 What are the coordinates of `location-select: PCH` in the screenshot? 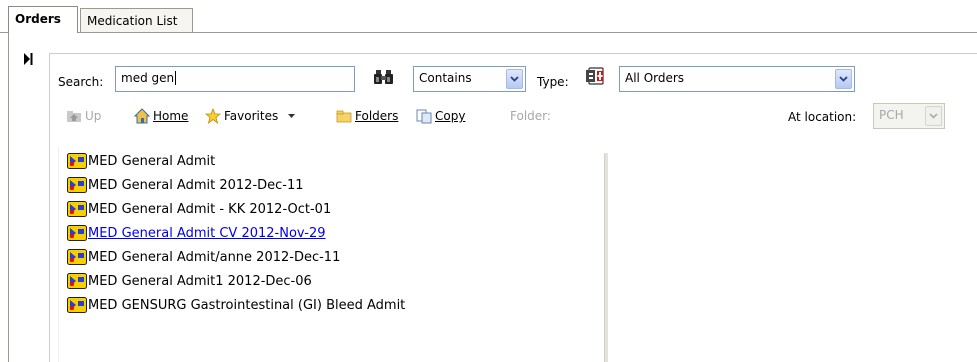 It's located at (909, 116).